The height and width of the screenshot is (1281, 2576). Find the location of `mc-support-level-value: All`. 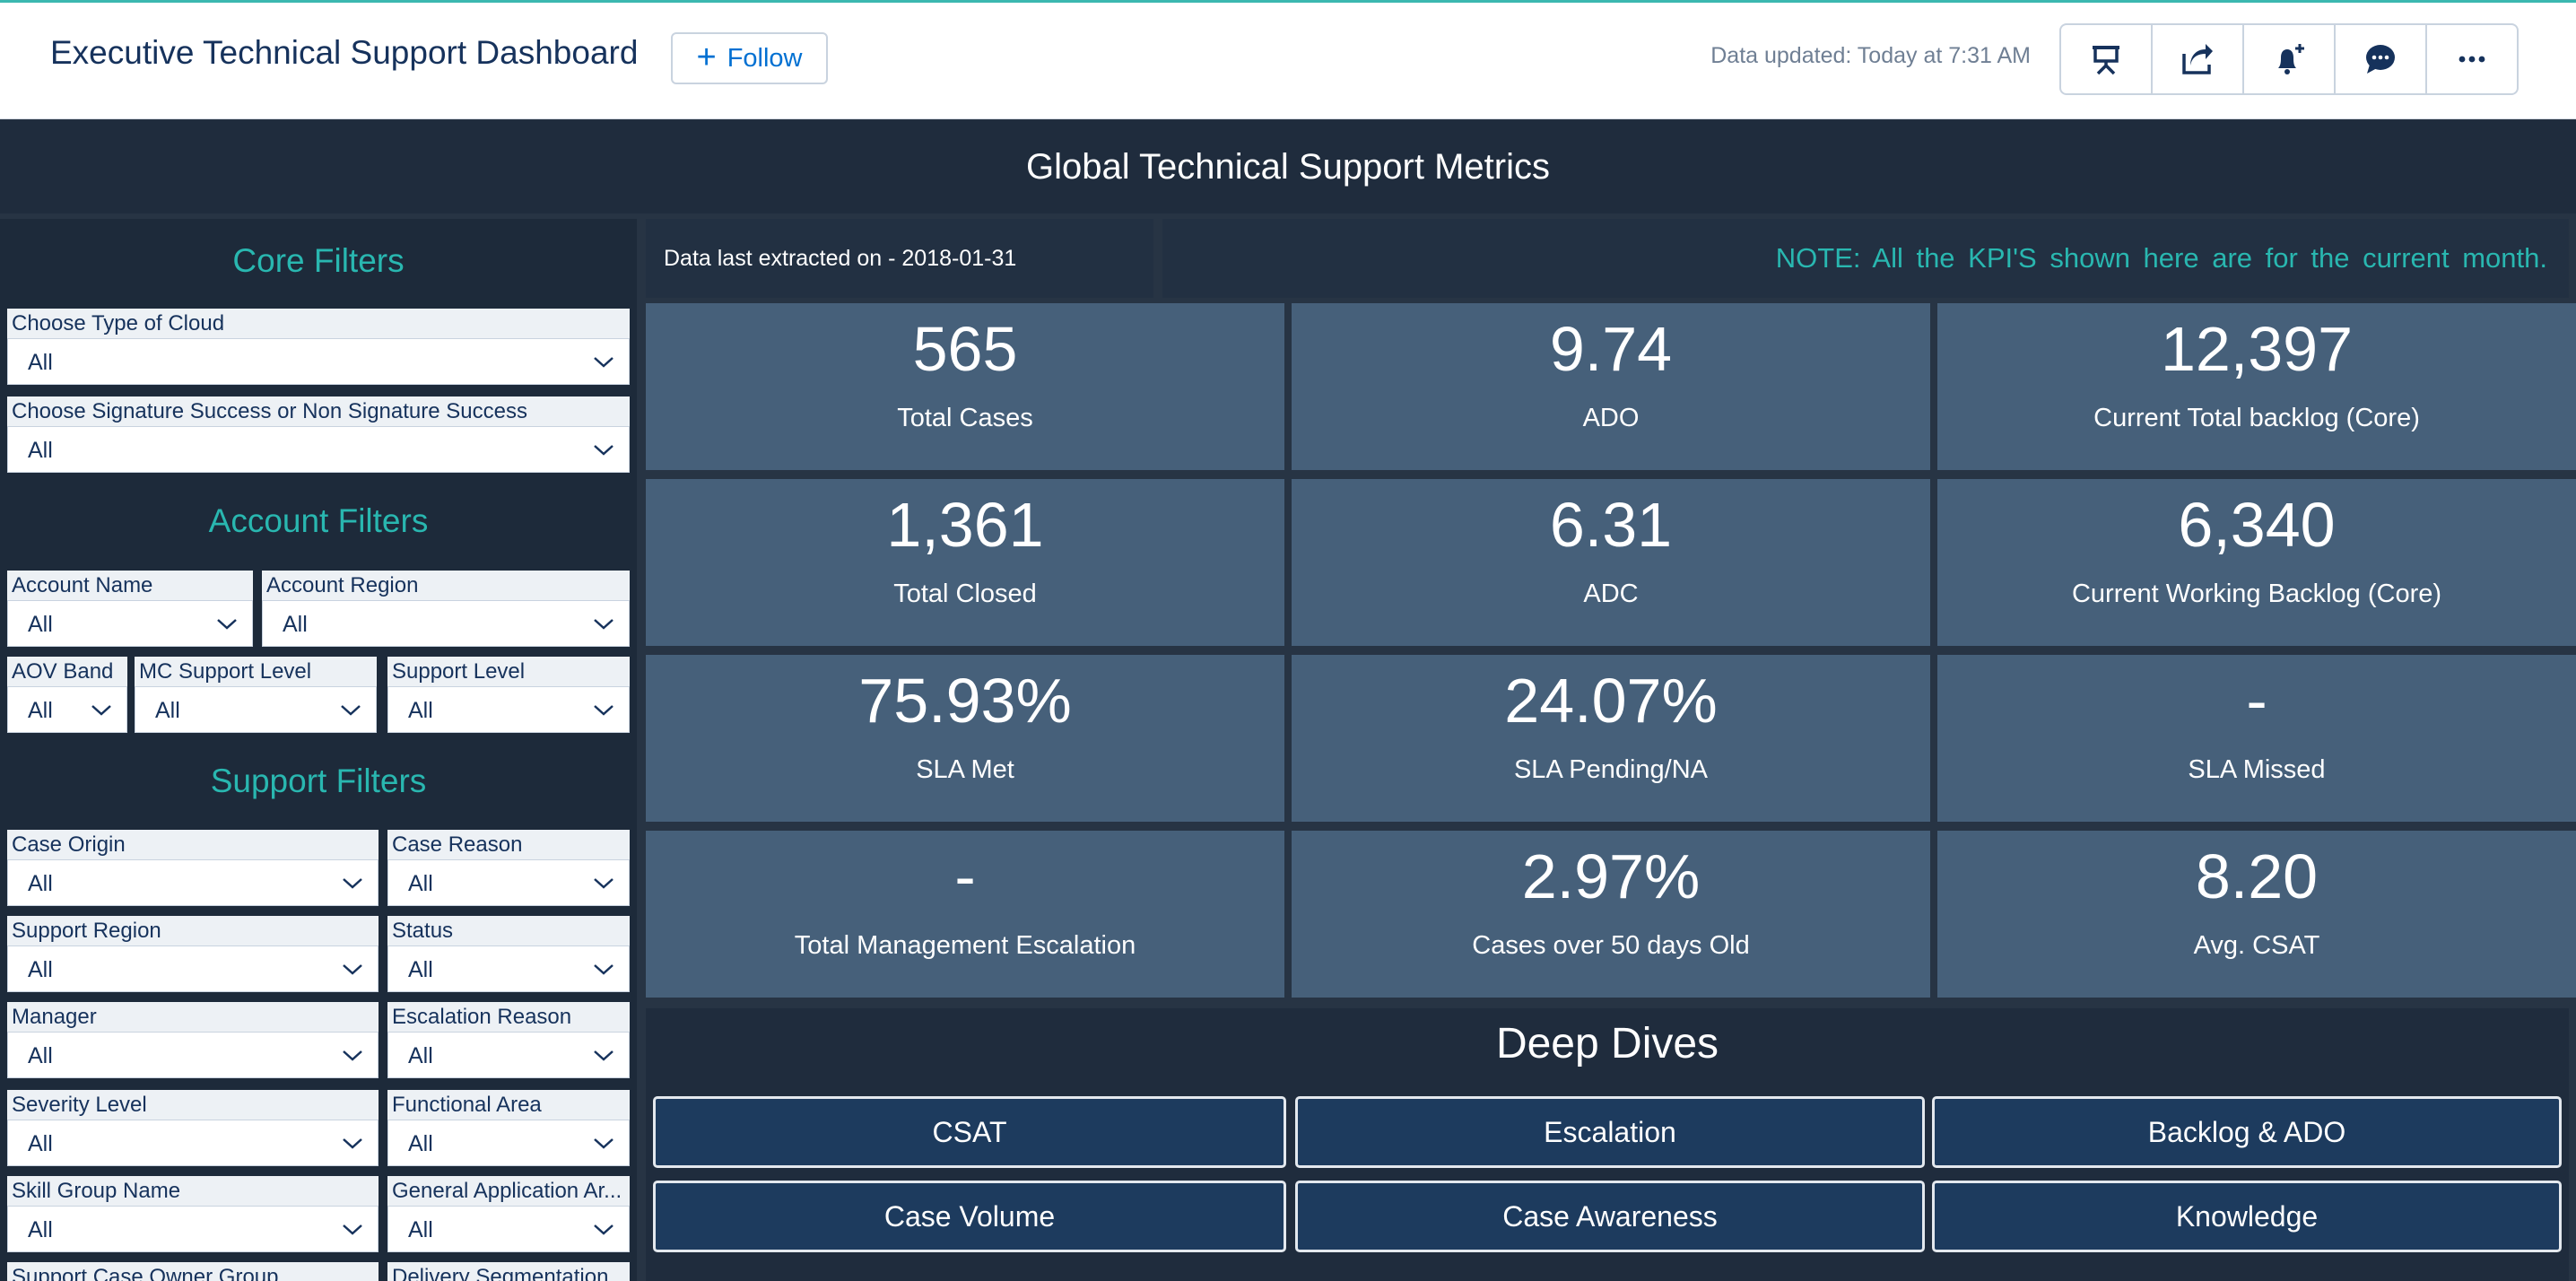

mc-support-level-value: All is located at coordinates (167, 710).